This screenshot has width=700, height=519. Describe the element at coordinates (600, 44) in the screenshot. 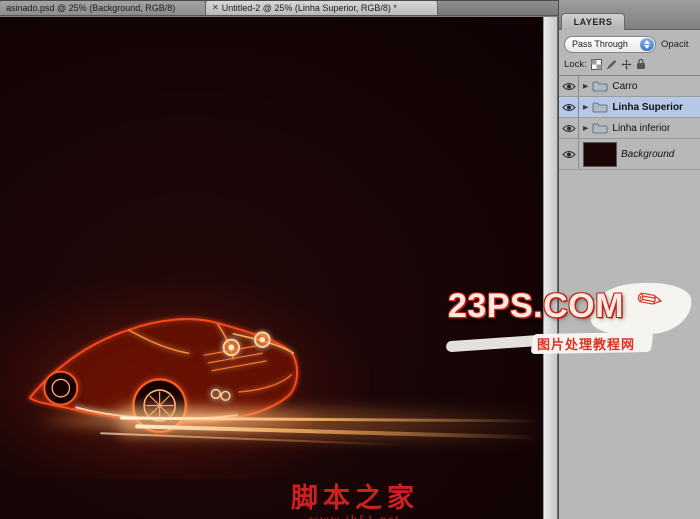

I see `blend-mode-value: Pass Through` at that location.